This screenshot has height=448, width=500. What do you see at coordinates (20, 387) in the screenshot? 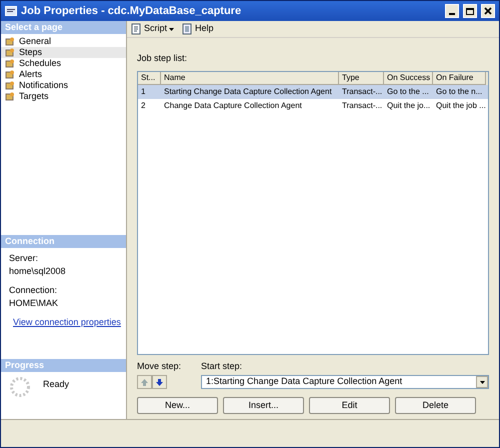
I see `spinner-icon` at bounding box center [20, 387].